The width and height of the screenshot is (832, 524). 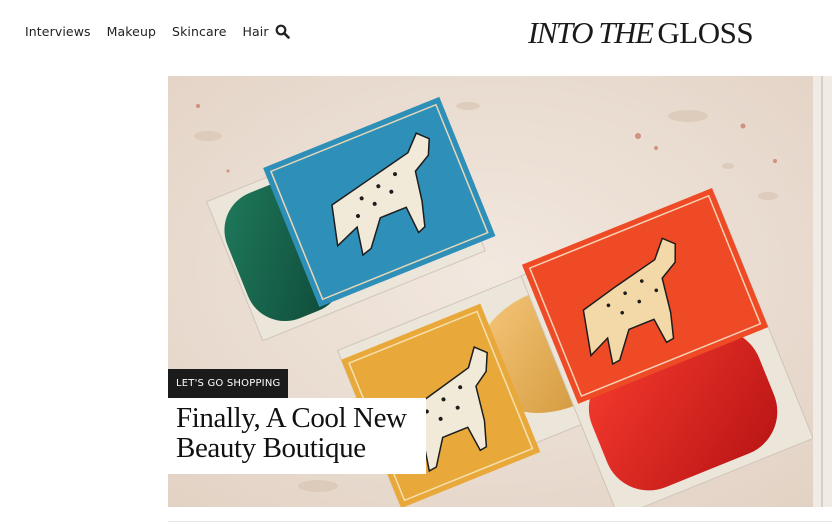 What do you see at coordinates (256, 31) in the screenshot?
I see `nav-link-hair: Hair` at bounding box center [256, 31].